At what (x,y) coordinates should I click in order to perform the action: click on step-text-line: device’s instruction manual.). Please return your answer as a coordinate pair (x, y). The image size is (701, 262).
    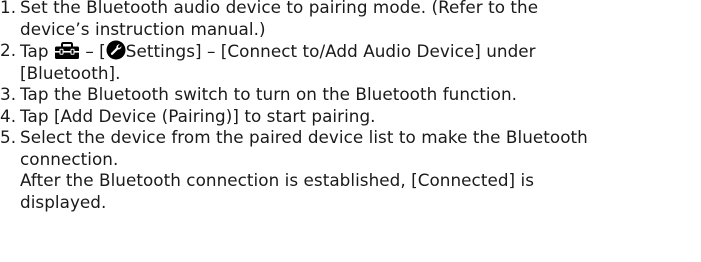
    Looking at the image, I should click on (143, 28).